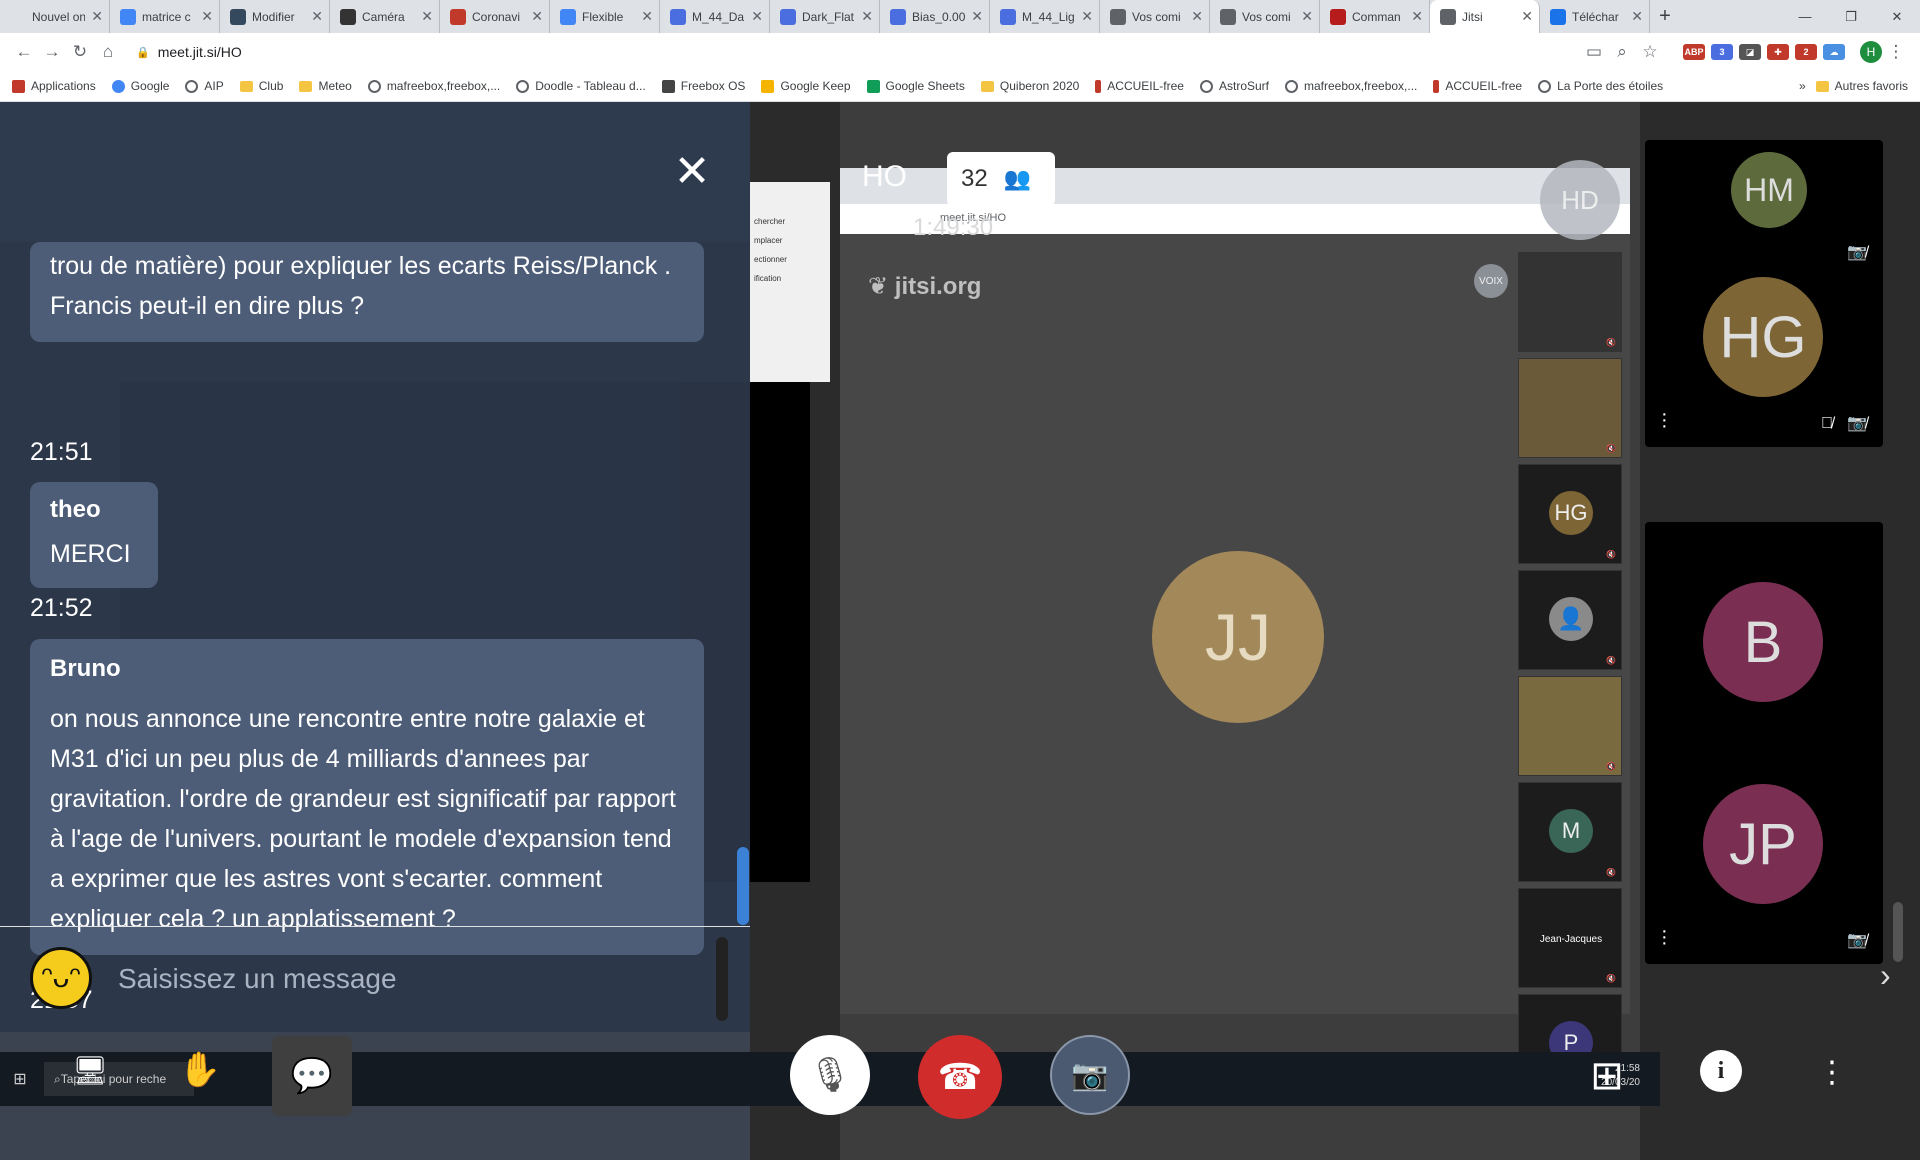 The height and width of the screenshot is (1160, 1920). Describe the element at coordinates (1861, 86) in the screenshot. I see `other-bookmarks-folder: Autres favoris` at that location.